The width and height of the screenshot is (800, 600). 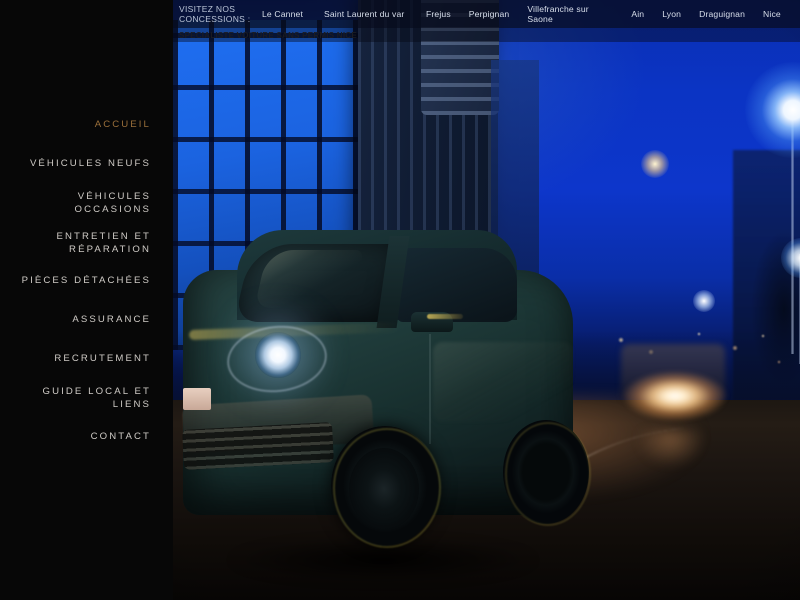 What do you see at coordinates (86, 398) in the screenshot?
I see `sidebar-item-guide-local: GUIDE LOCAL ET LIENS` at bounding box center [86, 398].